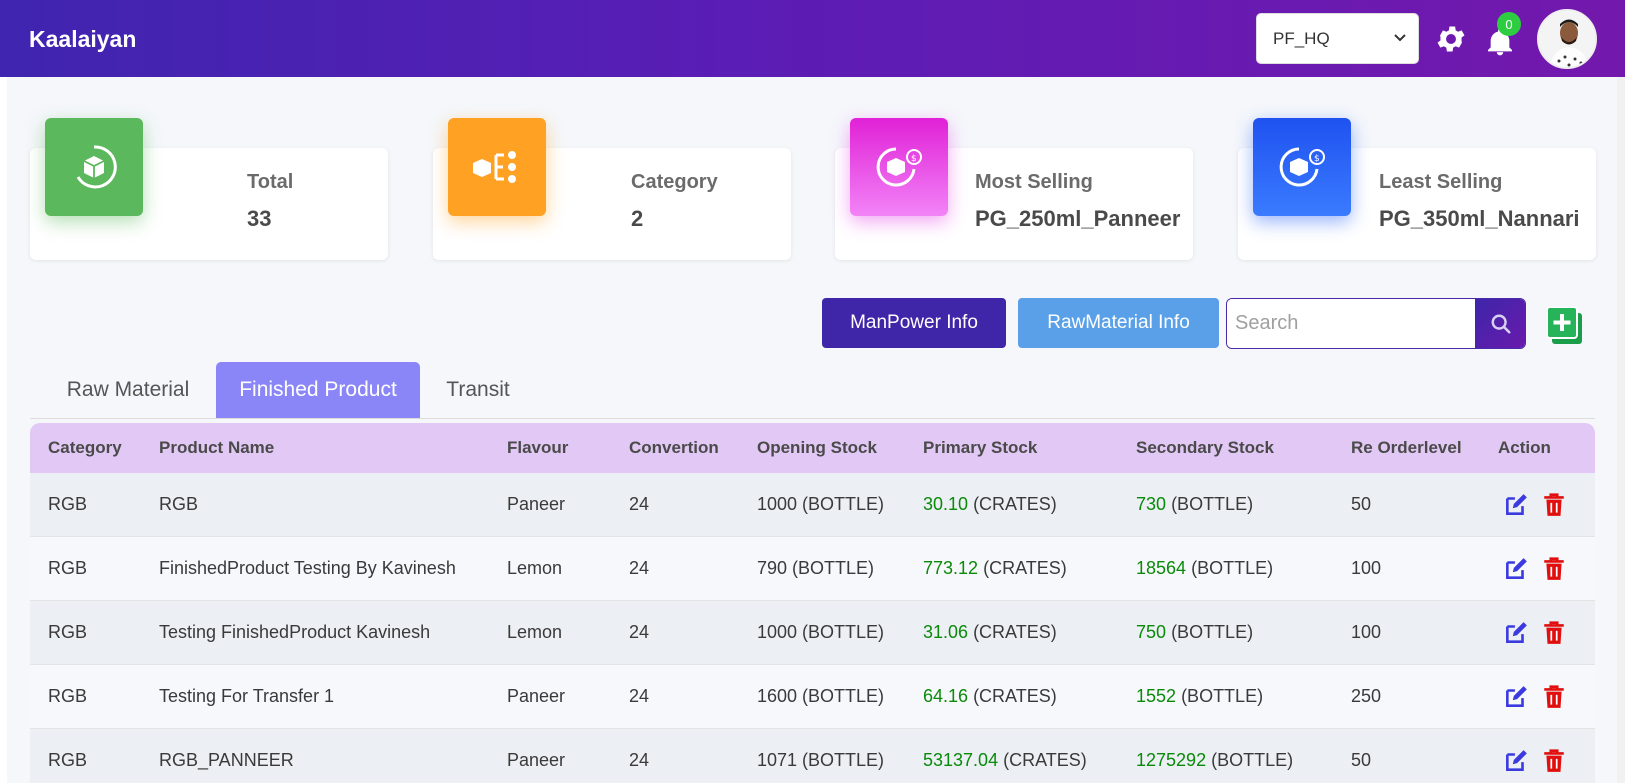 Image resolution: width=1625 pixels, height=783 pixels. What do you see at coordinates (1161, 568) in the screenshot?
I see `secondary-stock-value: 18564` at bounding box center [1161, 568].